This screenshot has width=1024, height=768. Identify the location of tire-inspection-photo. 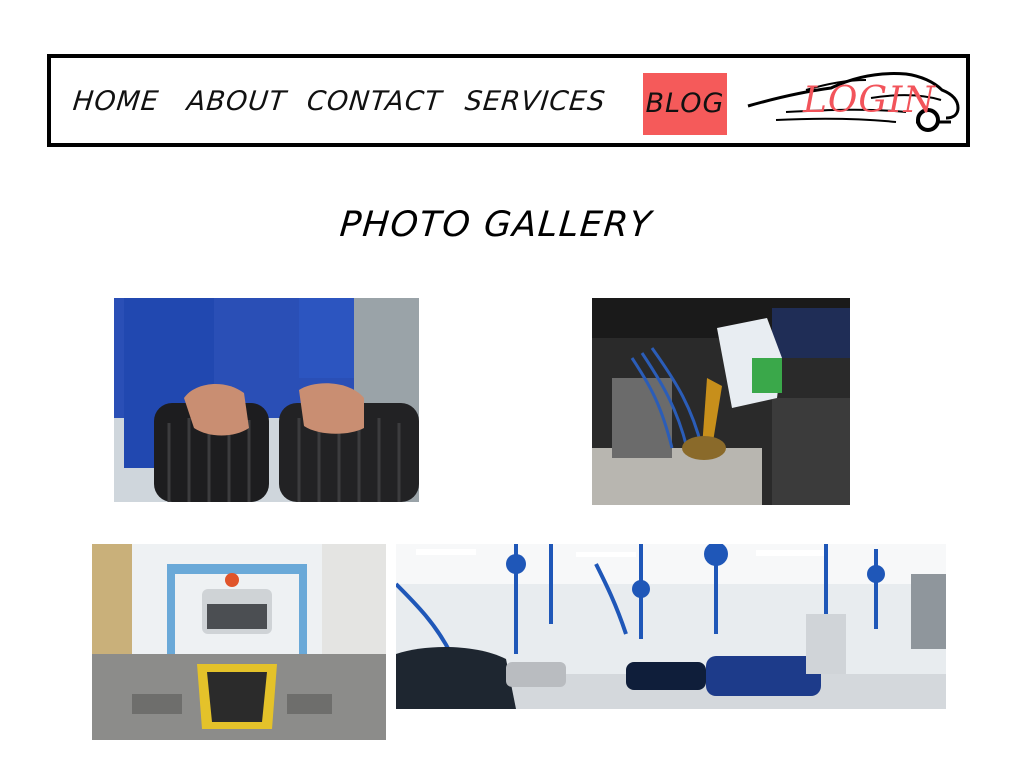
(266, 400).